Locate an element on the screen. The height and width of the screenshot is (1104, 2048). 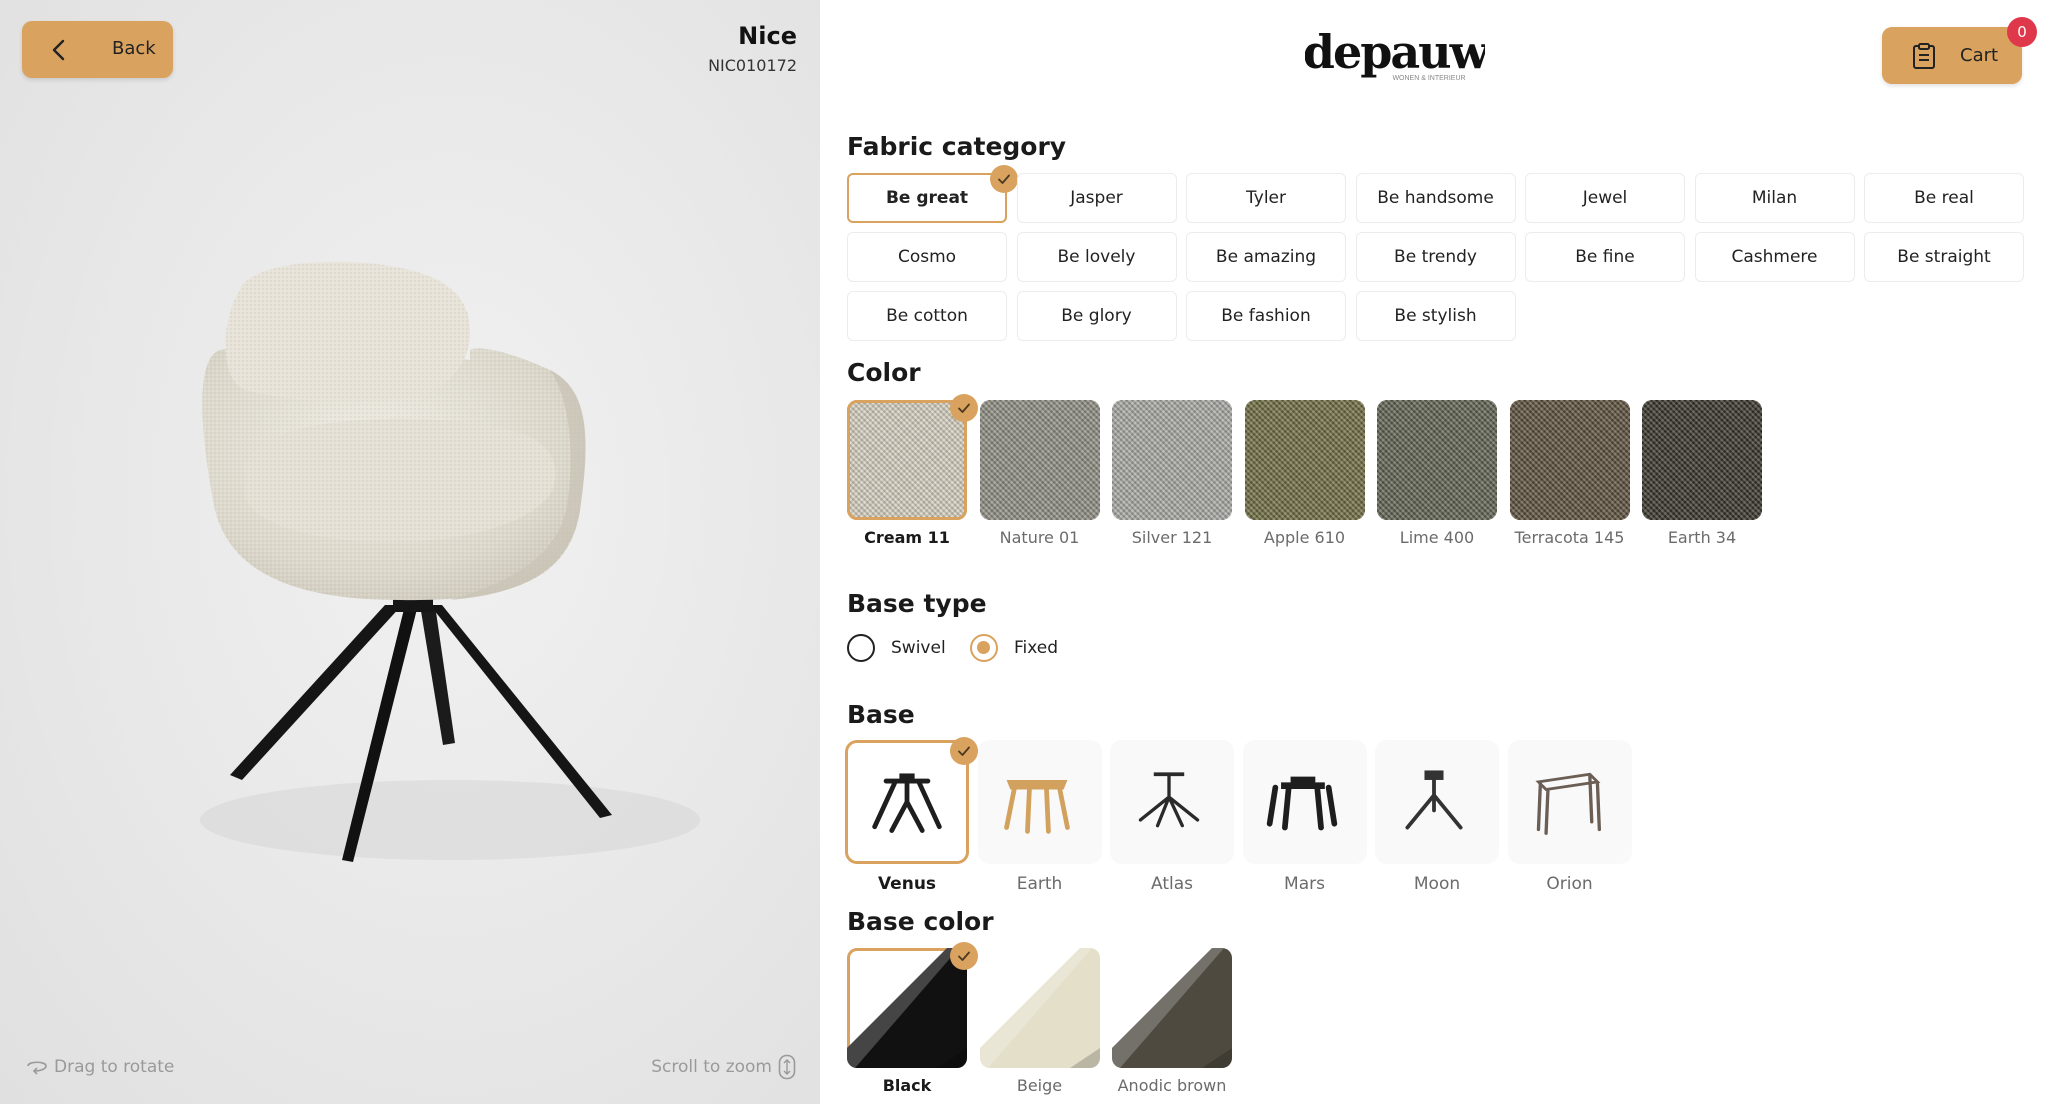
brand-logo: depauw WONEN & INTERIEUR is located at coordinates (1395, 54).